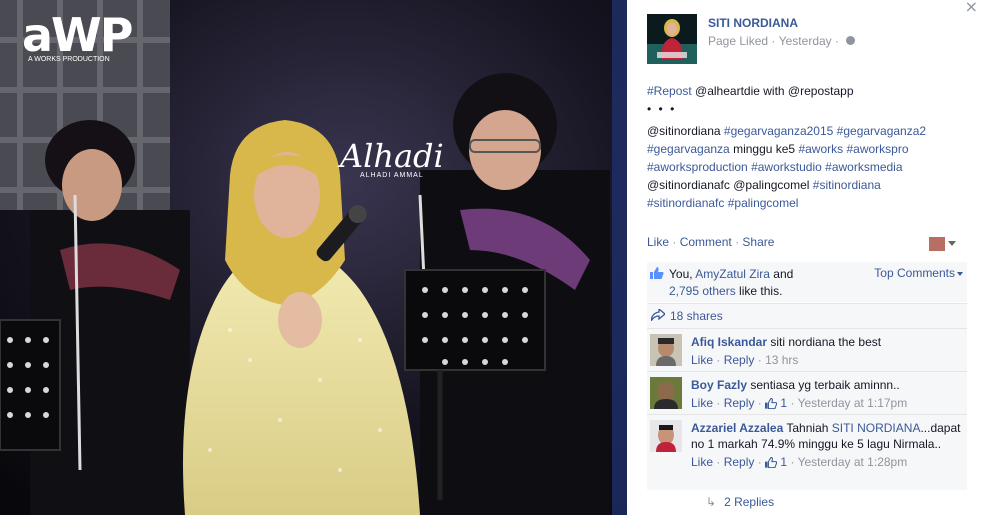 The height and width of the screenshot is (515, 982). What do you see at coordinates (702, 291) in the screenshot?
I see `others-link: 2,795 others` at bounding box center [702, 291].